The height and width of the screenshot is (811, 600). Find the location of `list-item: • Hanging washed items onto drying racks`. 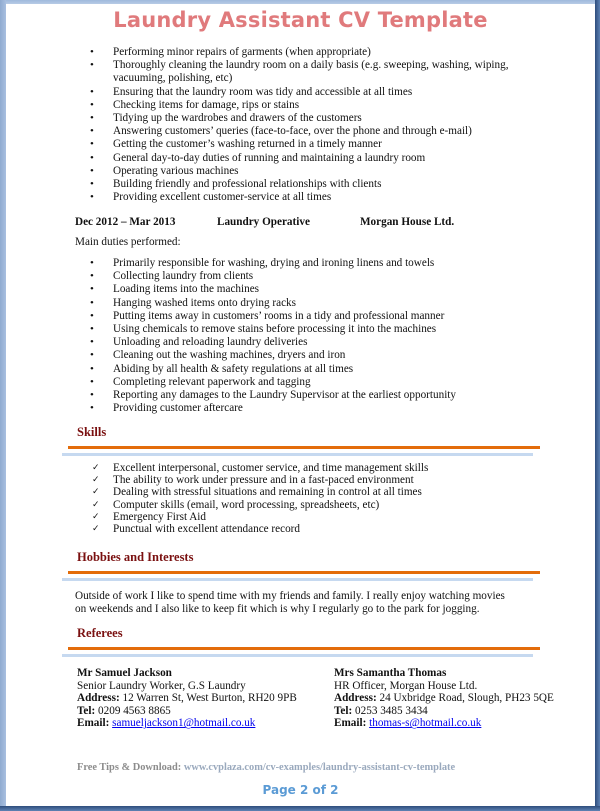

list-item: • Hanging washed items onto drying racks is located at coordinates (193, 302).